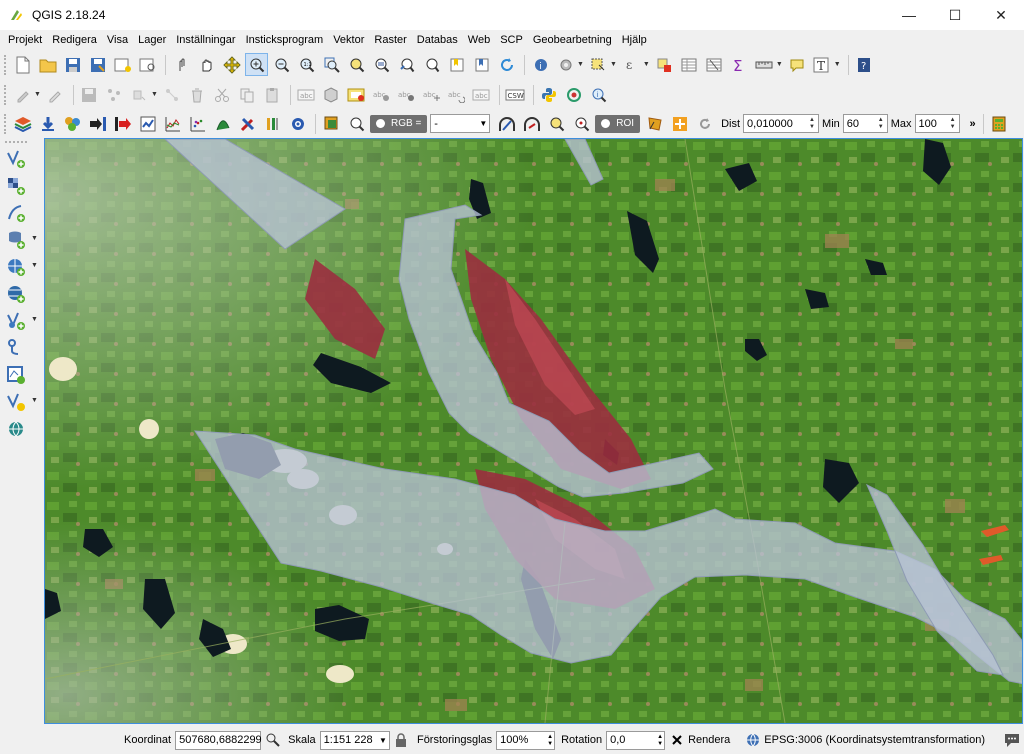  What do you see at coordinates (205, 40) in the screenshot?
I see `menu-installningar: Inställningar` at bounding box center [205, 40].